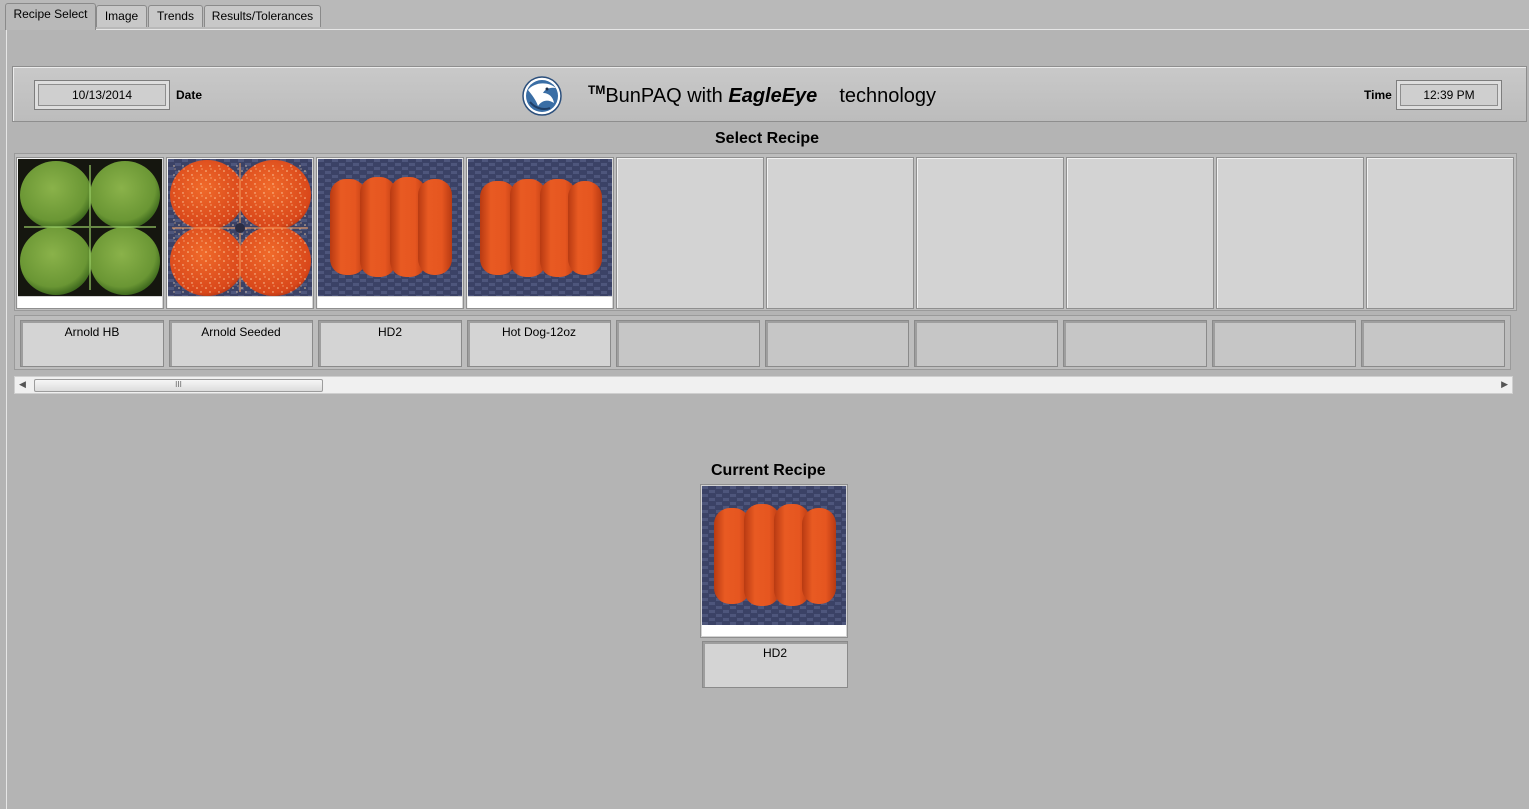  I want to click on eagle-logo-icon, so click(542, 96).